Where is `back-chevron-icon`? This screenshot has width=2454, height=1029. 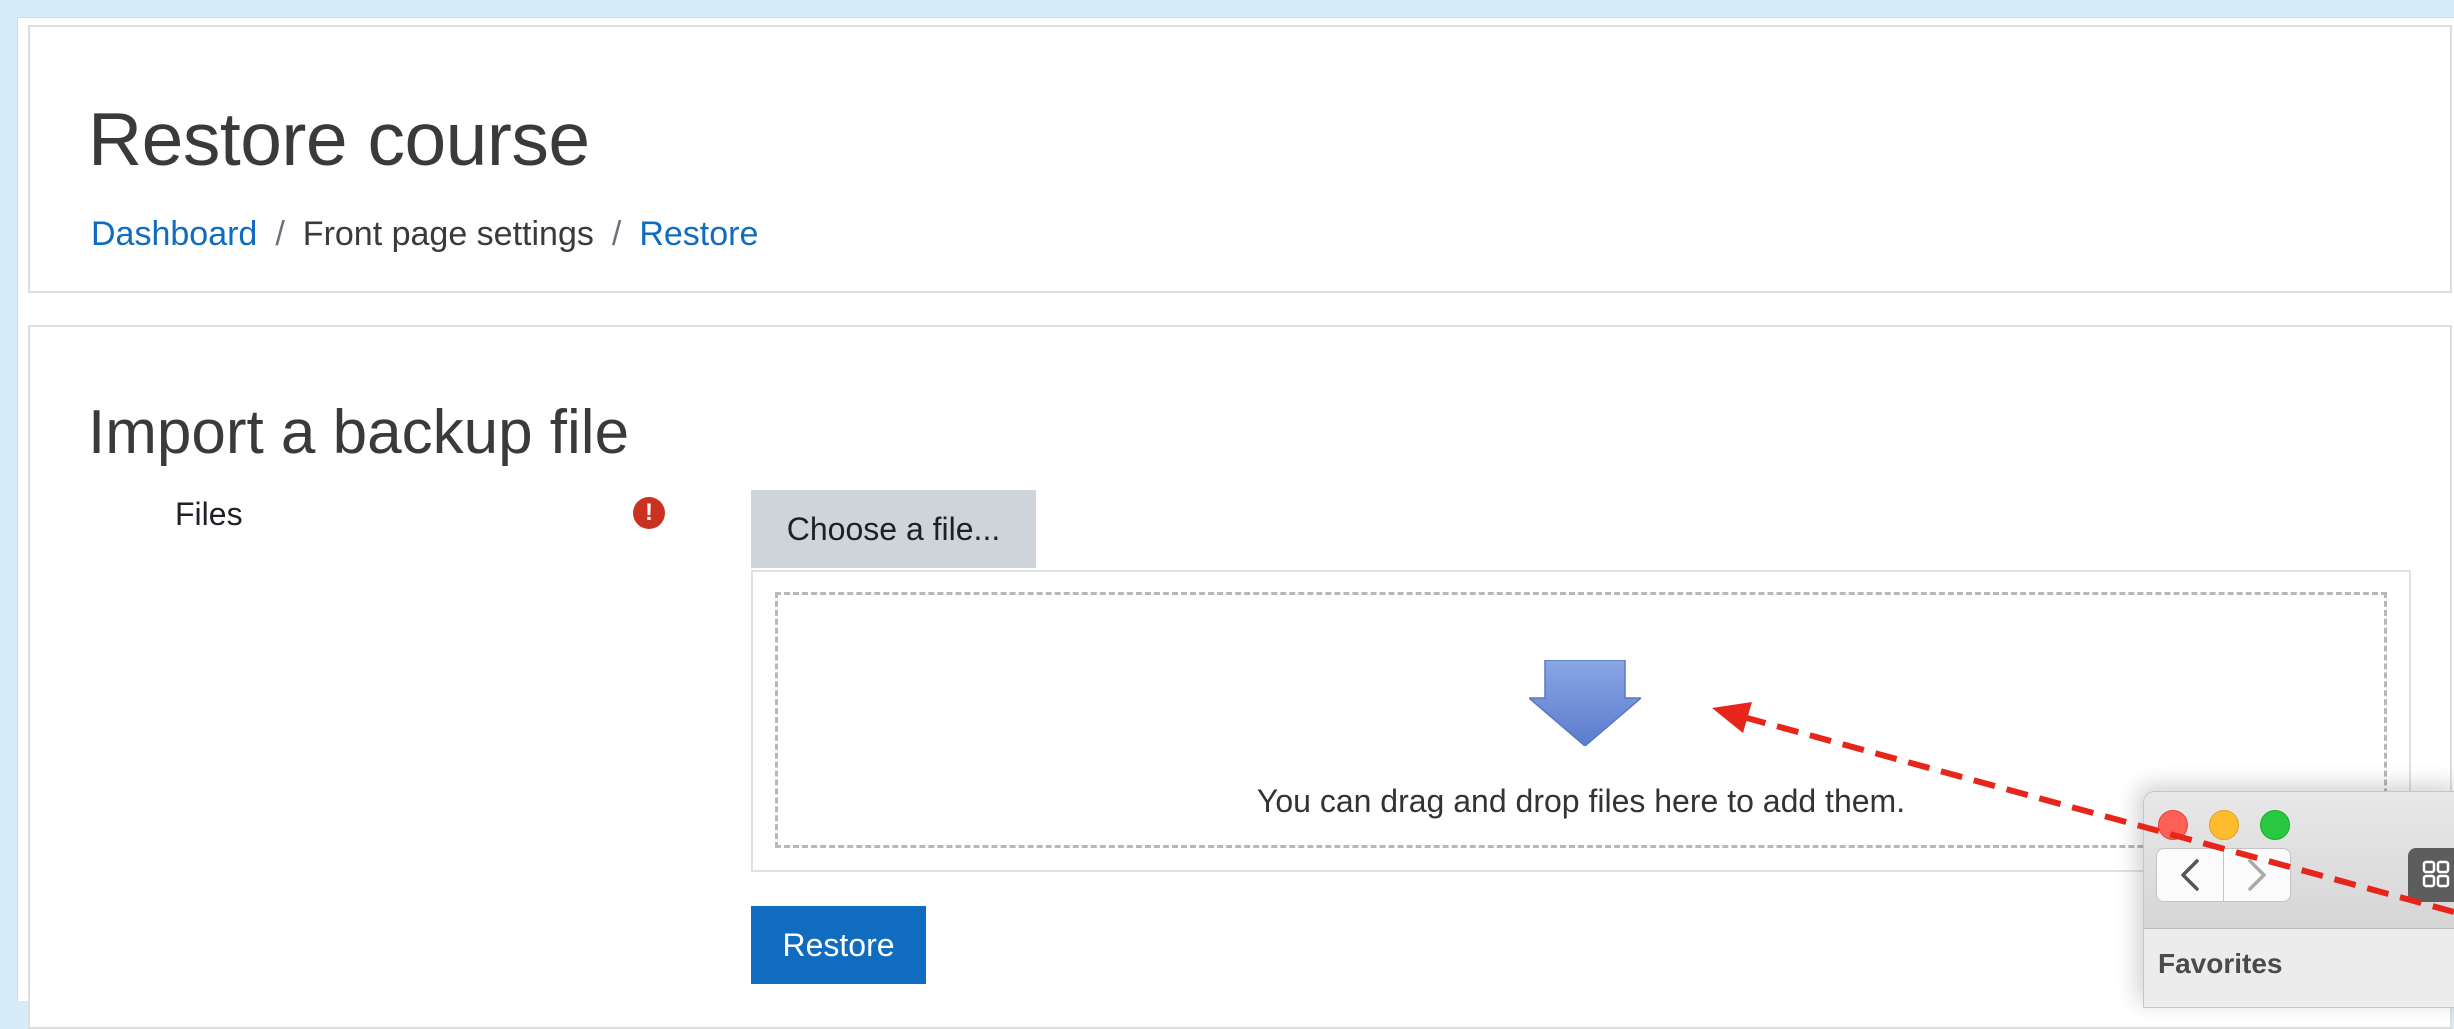
back-chevron-icon is located at coordinates (2190, 875).